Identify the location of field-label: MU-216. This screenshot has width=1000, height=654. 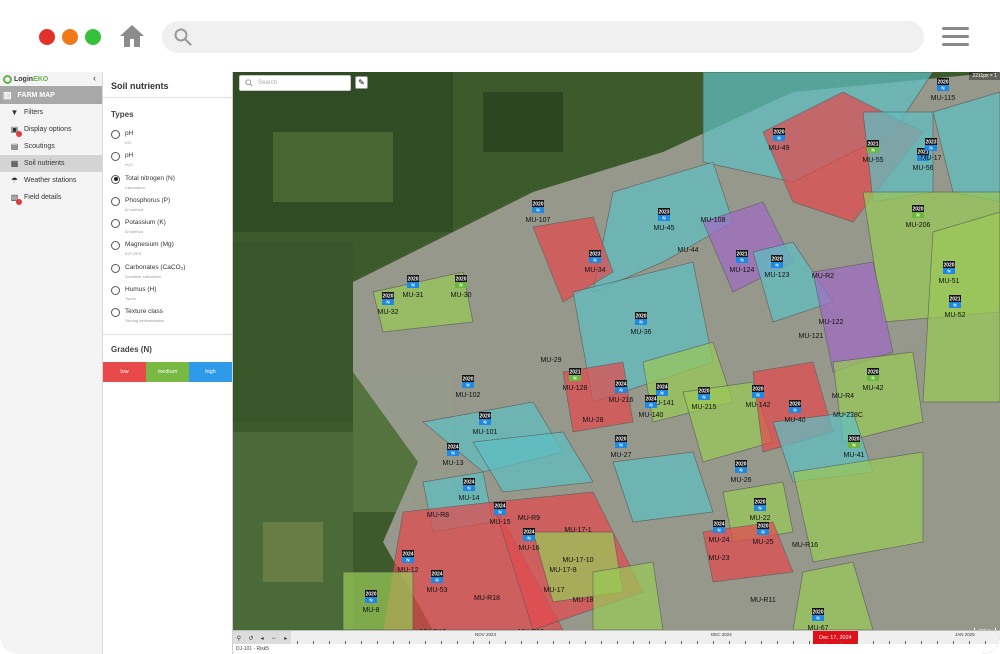
(621, 400).